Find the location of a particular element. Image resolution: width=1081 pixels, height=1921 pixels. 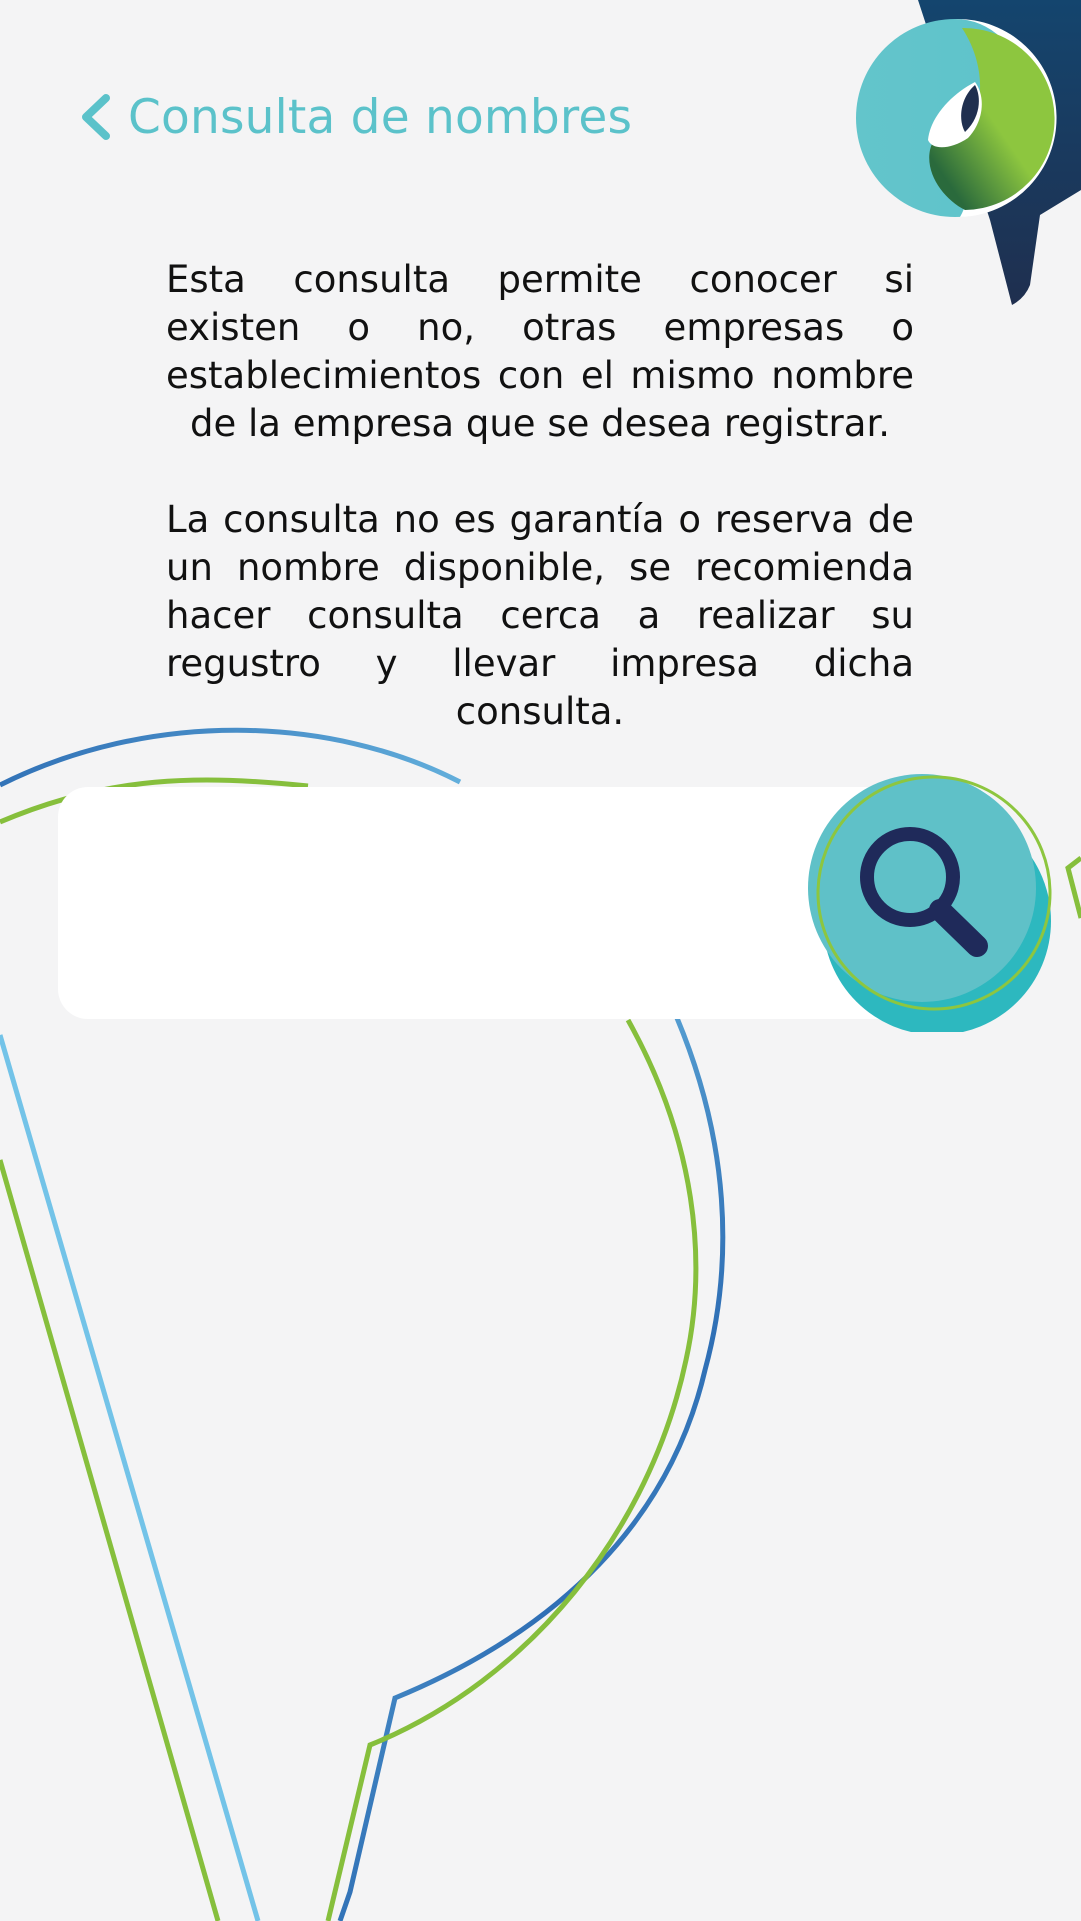

chevron-left-icon is located at coordinates (95, 117).